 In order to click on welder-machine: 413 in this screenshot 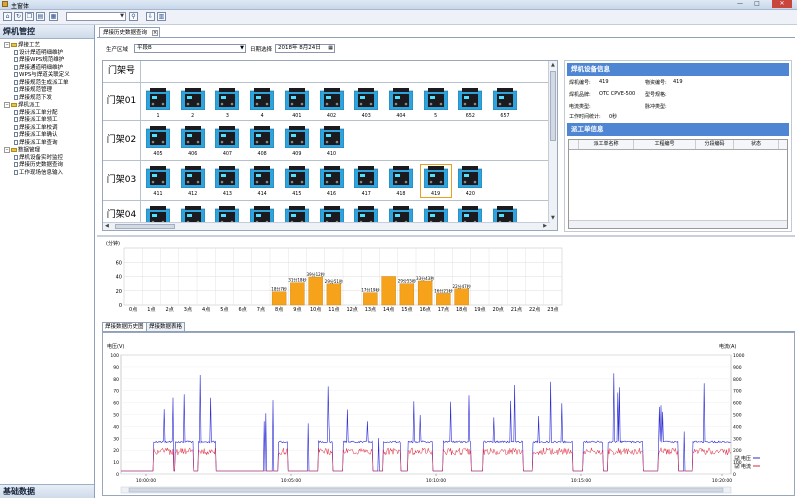, I will do `click(227, 181)`.